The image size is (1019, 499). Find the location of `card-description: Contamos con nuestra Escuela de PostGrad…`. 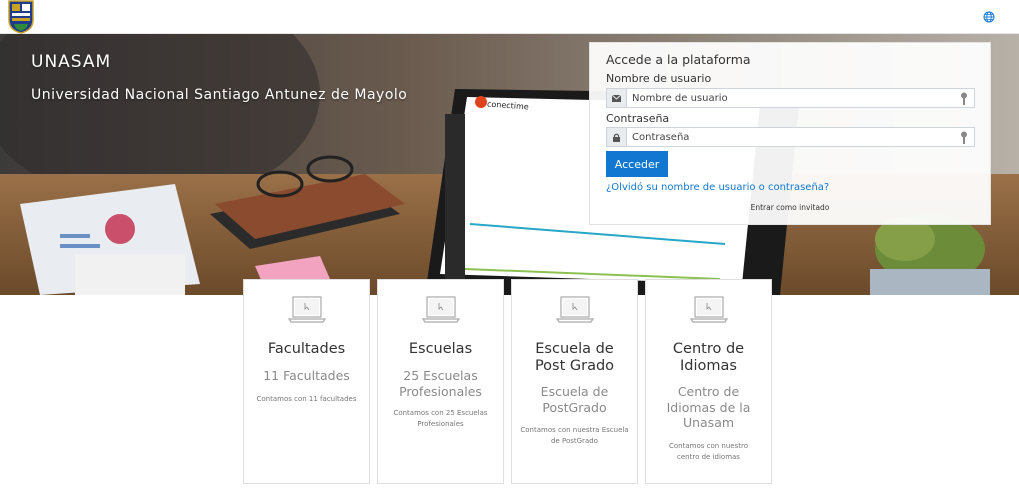

card-description: Contamos con nuestra Escuela de PostGrad… is located at coordinates (574, 435).